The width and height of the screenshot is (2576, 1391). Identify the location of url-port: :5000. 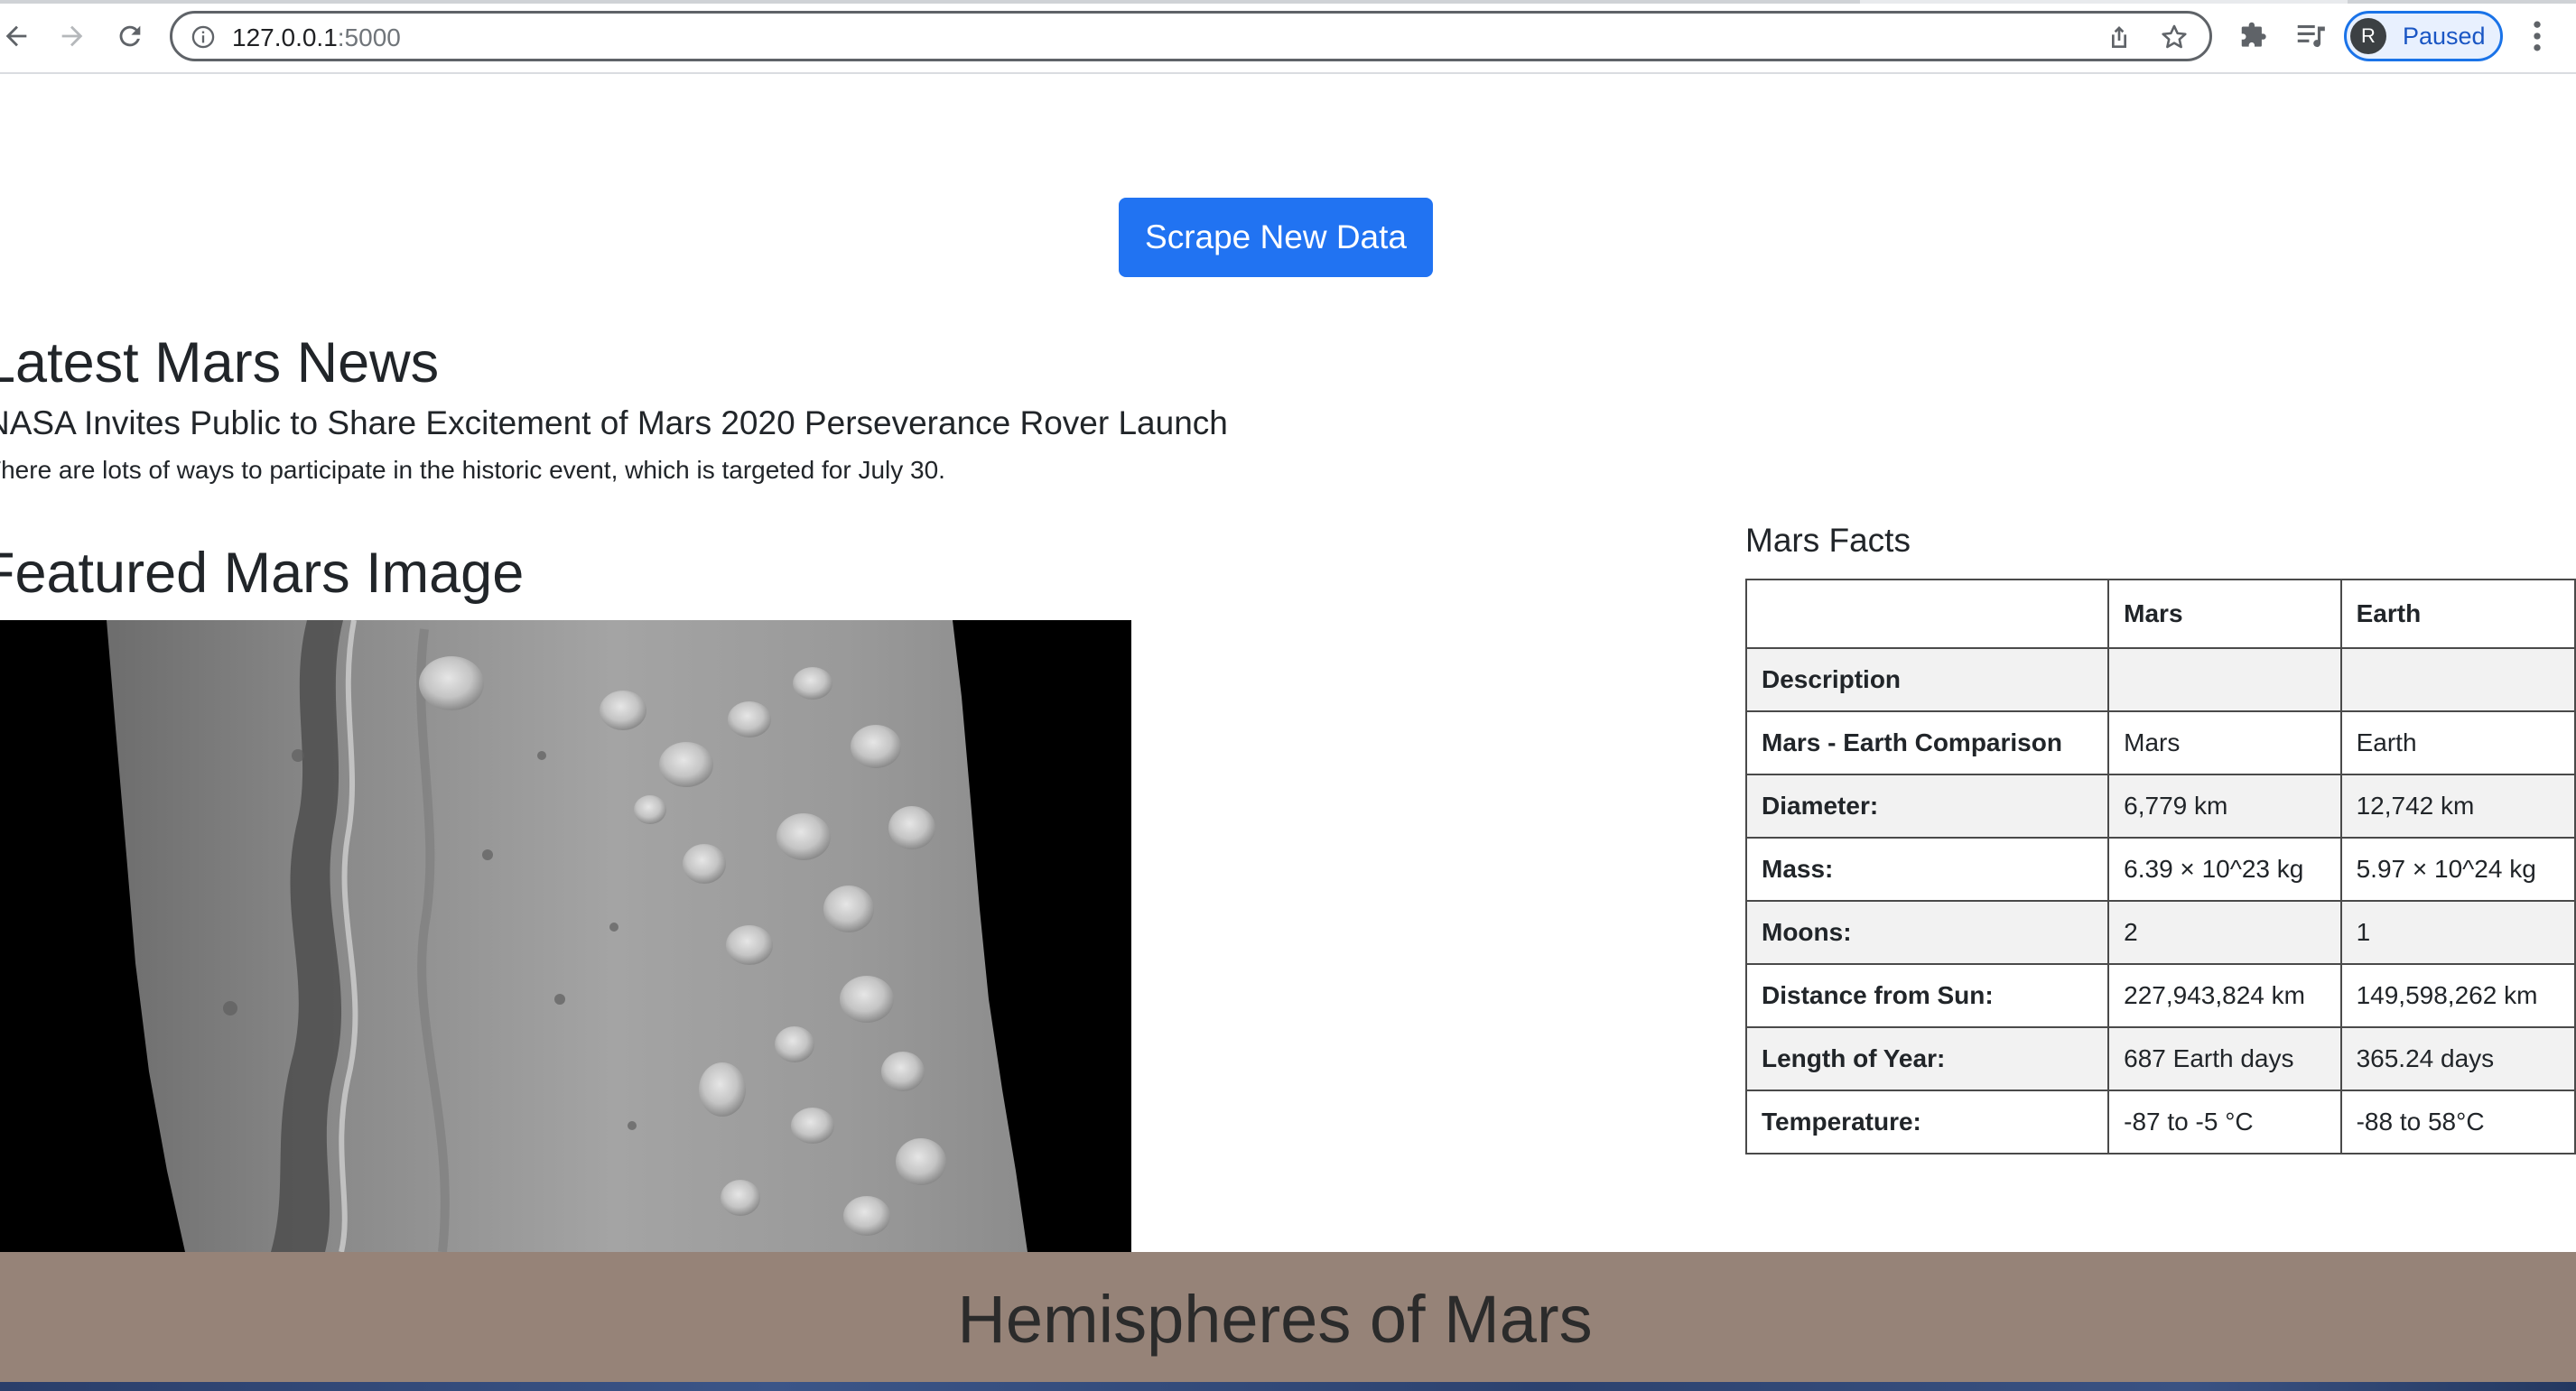
(369, 37).